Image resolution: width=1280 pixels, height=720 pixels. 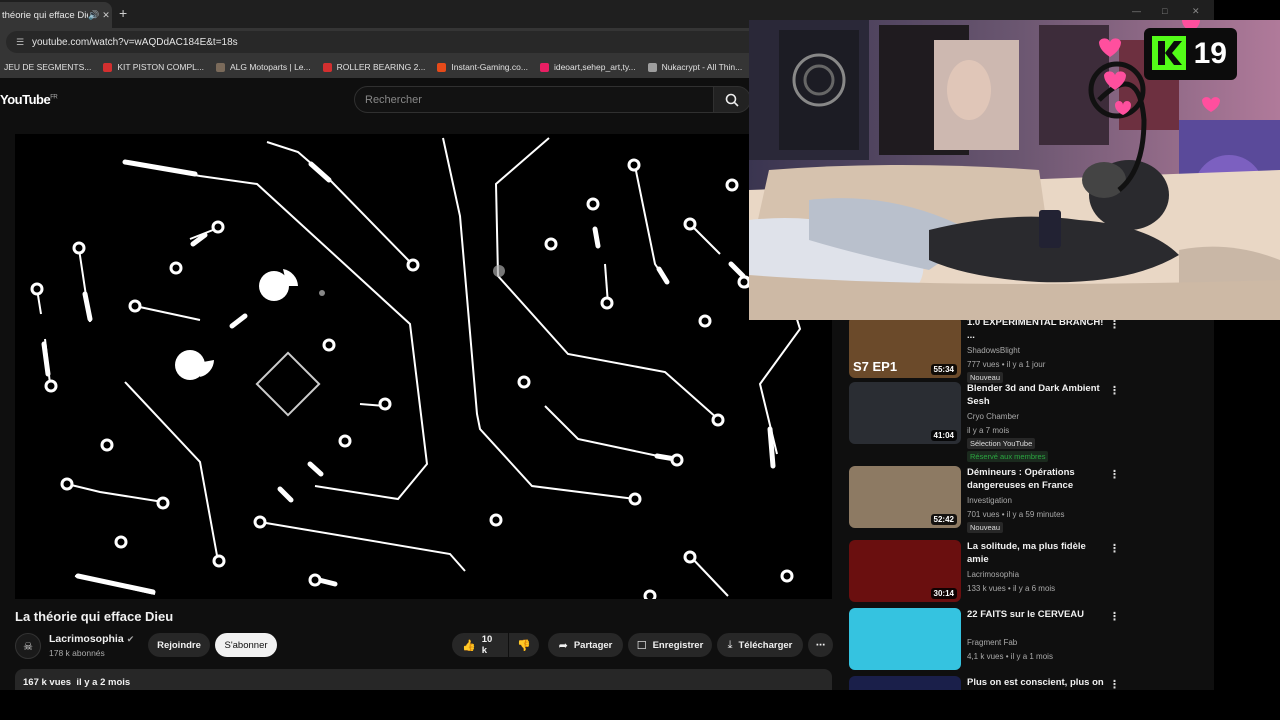 I want to click on duration-badge: 52:42, so click(x=943, y=519).